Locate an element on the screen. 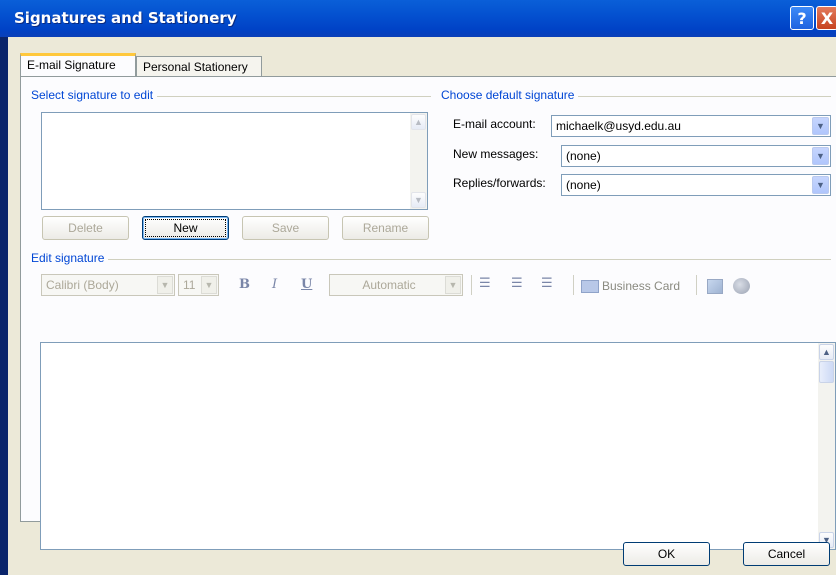  help-button: ? is located at coordinates (802, 18).